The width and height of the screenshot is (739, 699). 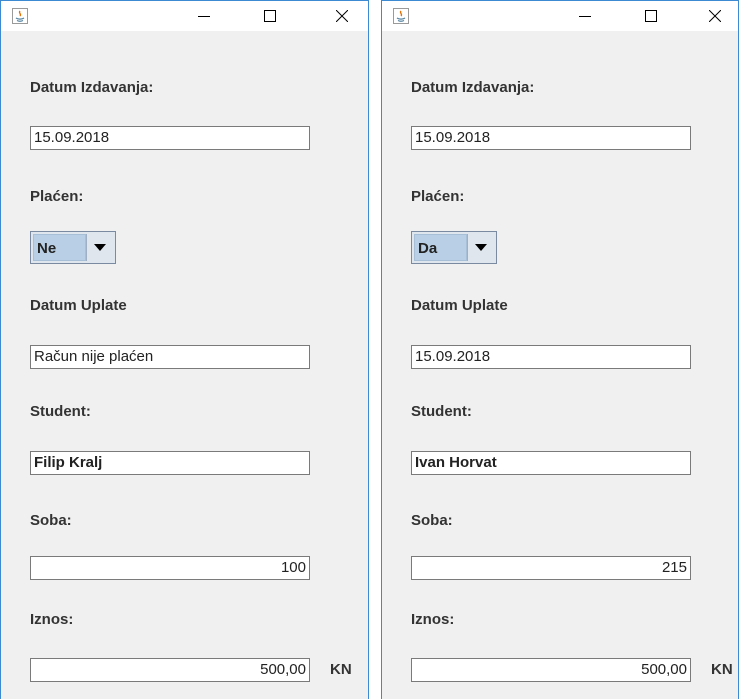 I want to click on student-field: Ivan Horvat, so click(x=551, y=463).